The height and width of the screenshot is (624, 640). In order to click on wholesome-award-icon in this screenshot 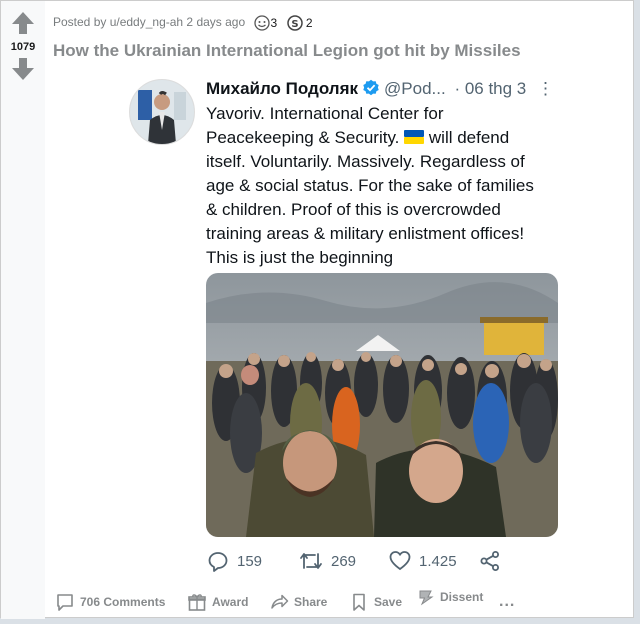, I will do `click(262, 23)`.